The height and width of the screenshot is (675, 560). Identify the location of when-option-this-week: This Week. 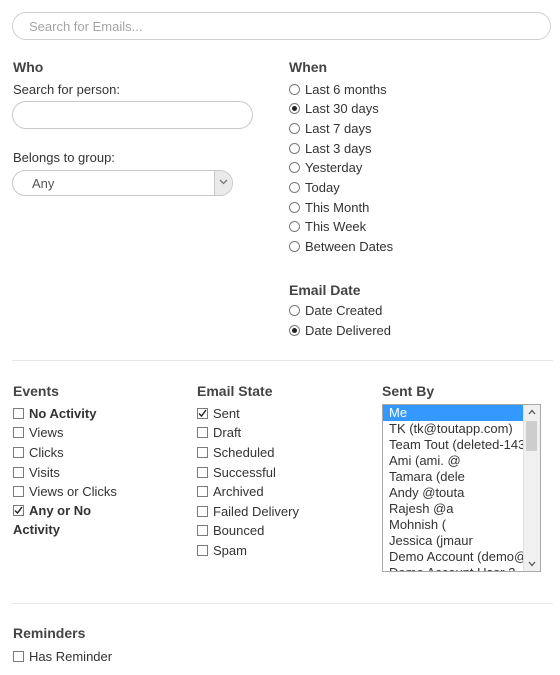
(327, 227).